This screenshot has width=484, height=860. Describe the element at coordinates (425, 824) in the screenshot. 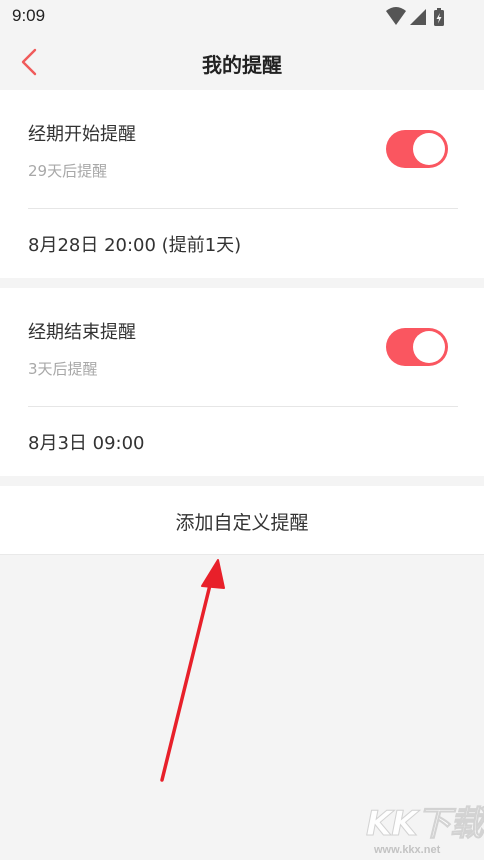

I see `watermark-text: KK下载` at that location.